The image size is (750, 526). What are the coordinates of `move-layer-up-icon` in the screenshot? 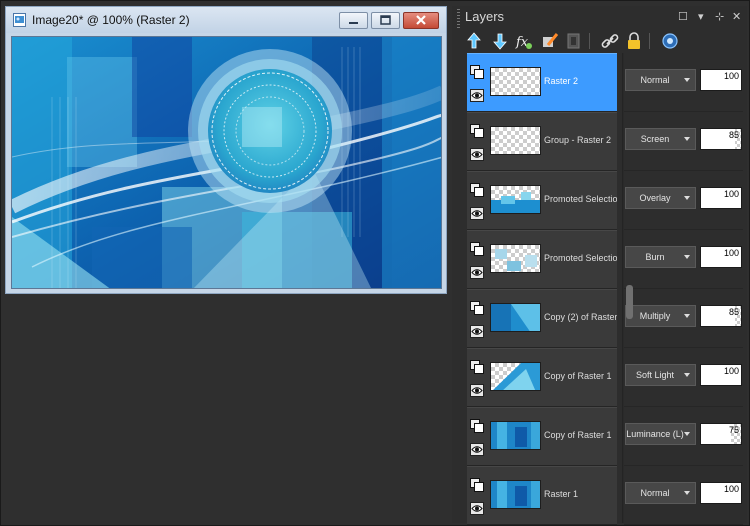 It's located at (474, 41).